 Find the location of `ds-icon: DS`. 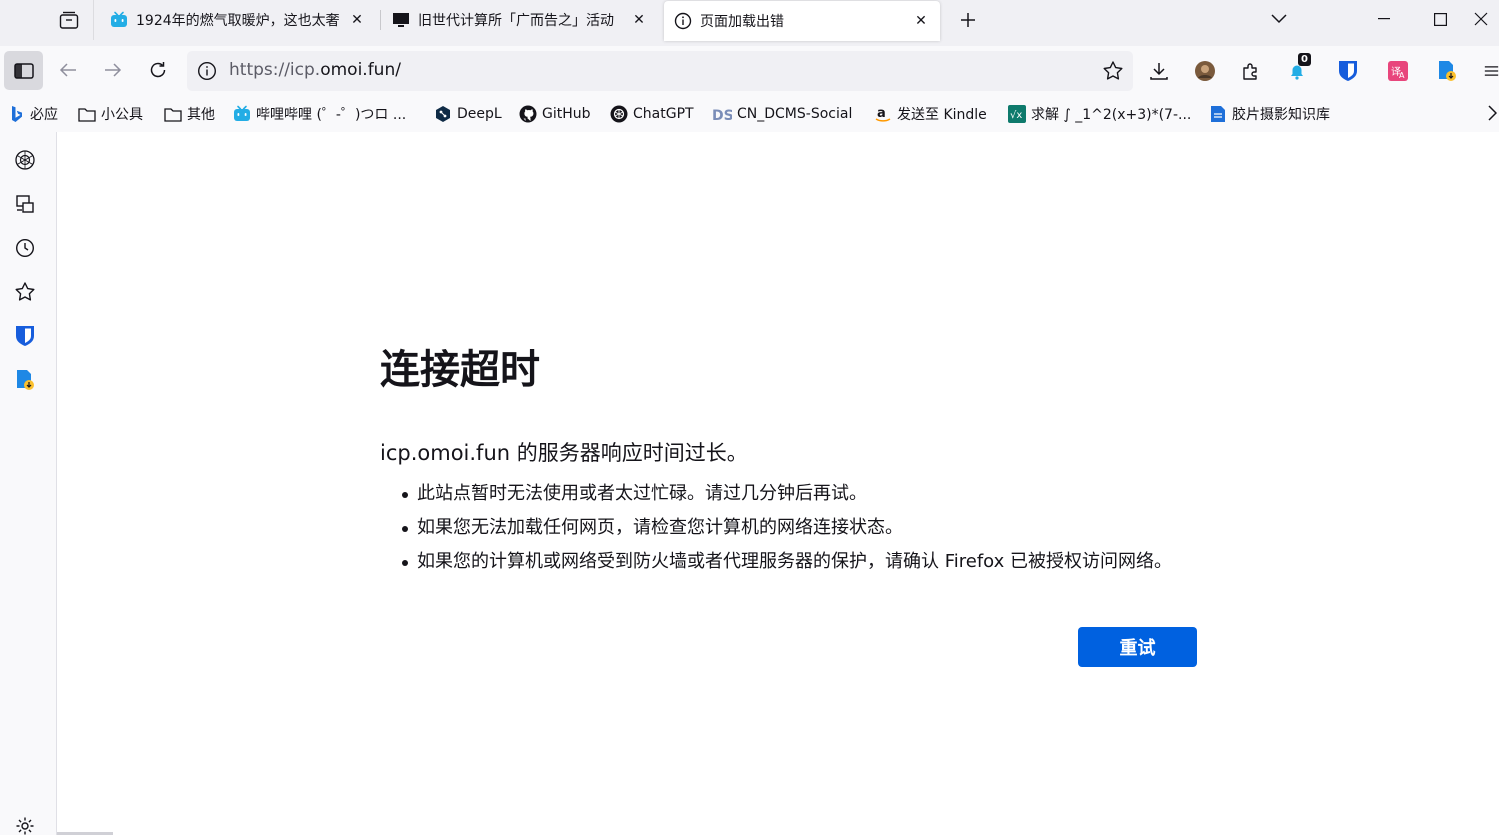

ds-icon: DS is located at coordinates (722, 114).